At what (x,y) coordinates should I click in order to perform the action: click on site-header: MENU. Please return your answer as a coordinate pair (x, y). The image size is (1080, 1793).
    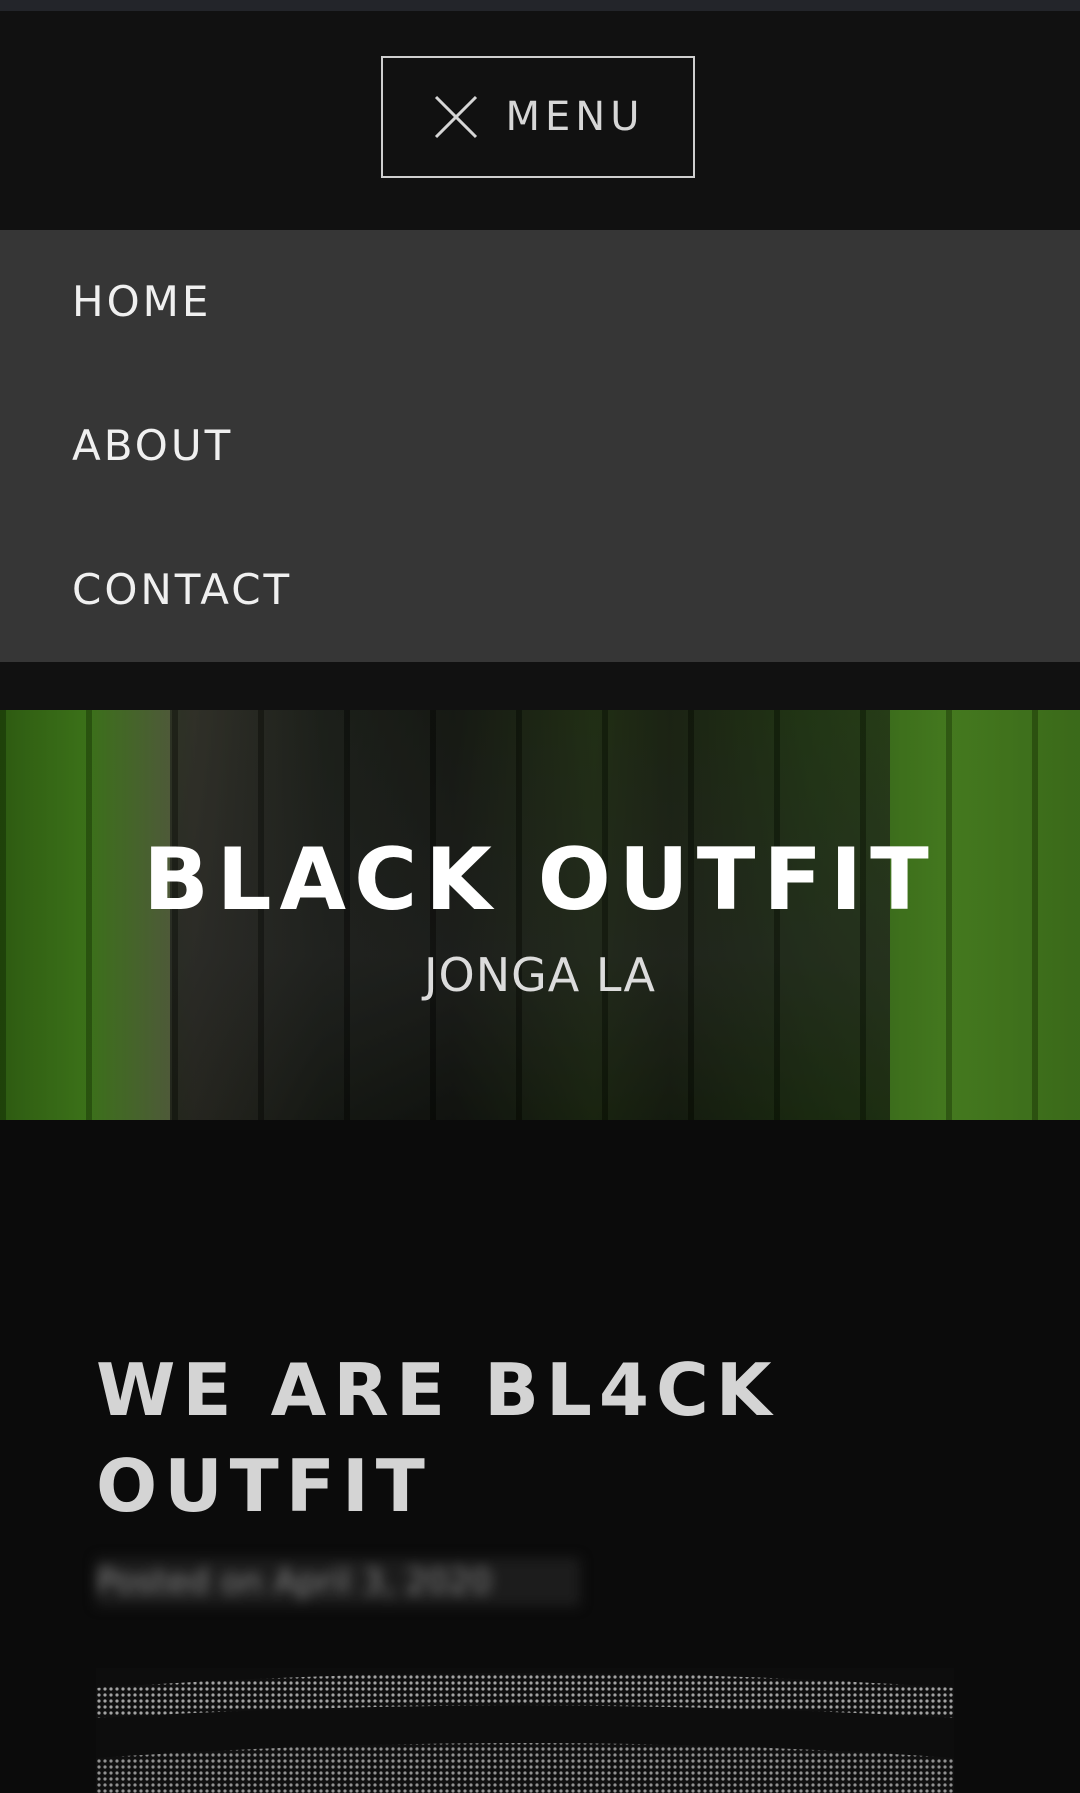
    Looking at the image, I should click on (540, 120).